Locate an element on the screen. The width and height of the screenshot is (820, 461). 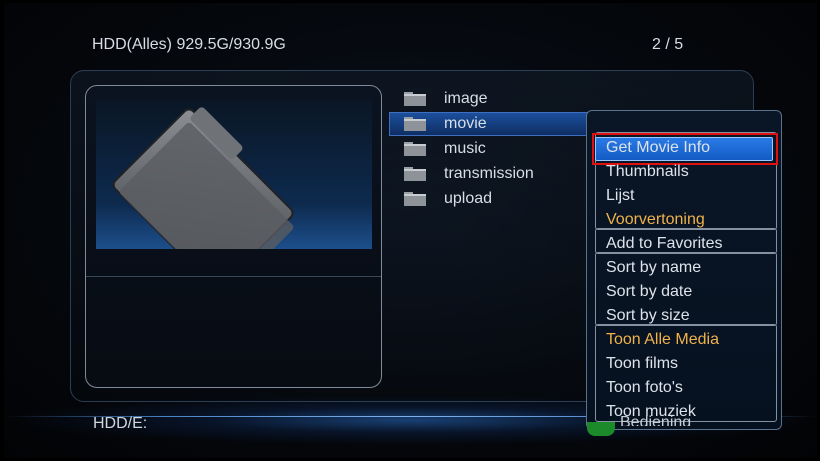
menu-item-voorvertoning: Voorvertoning is located at coordinates (655, 220).